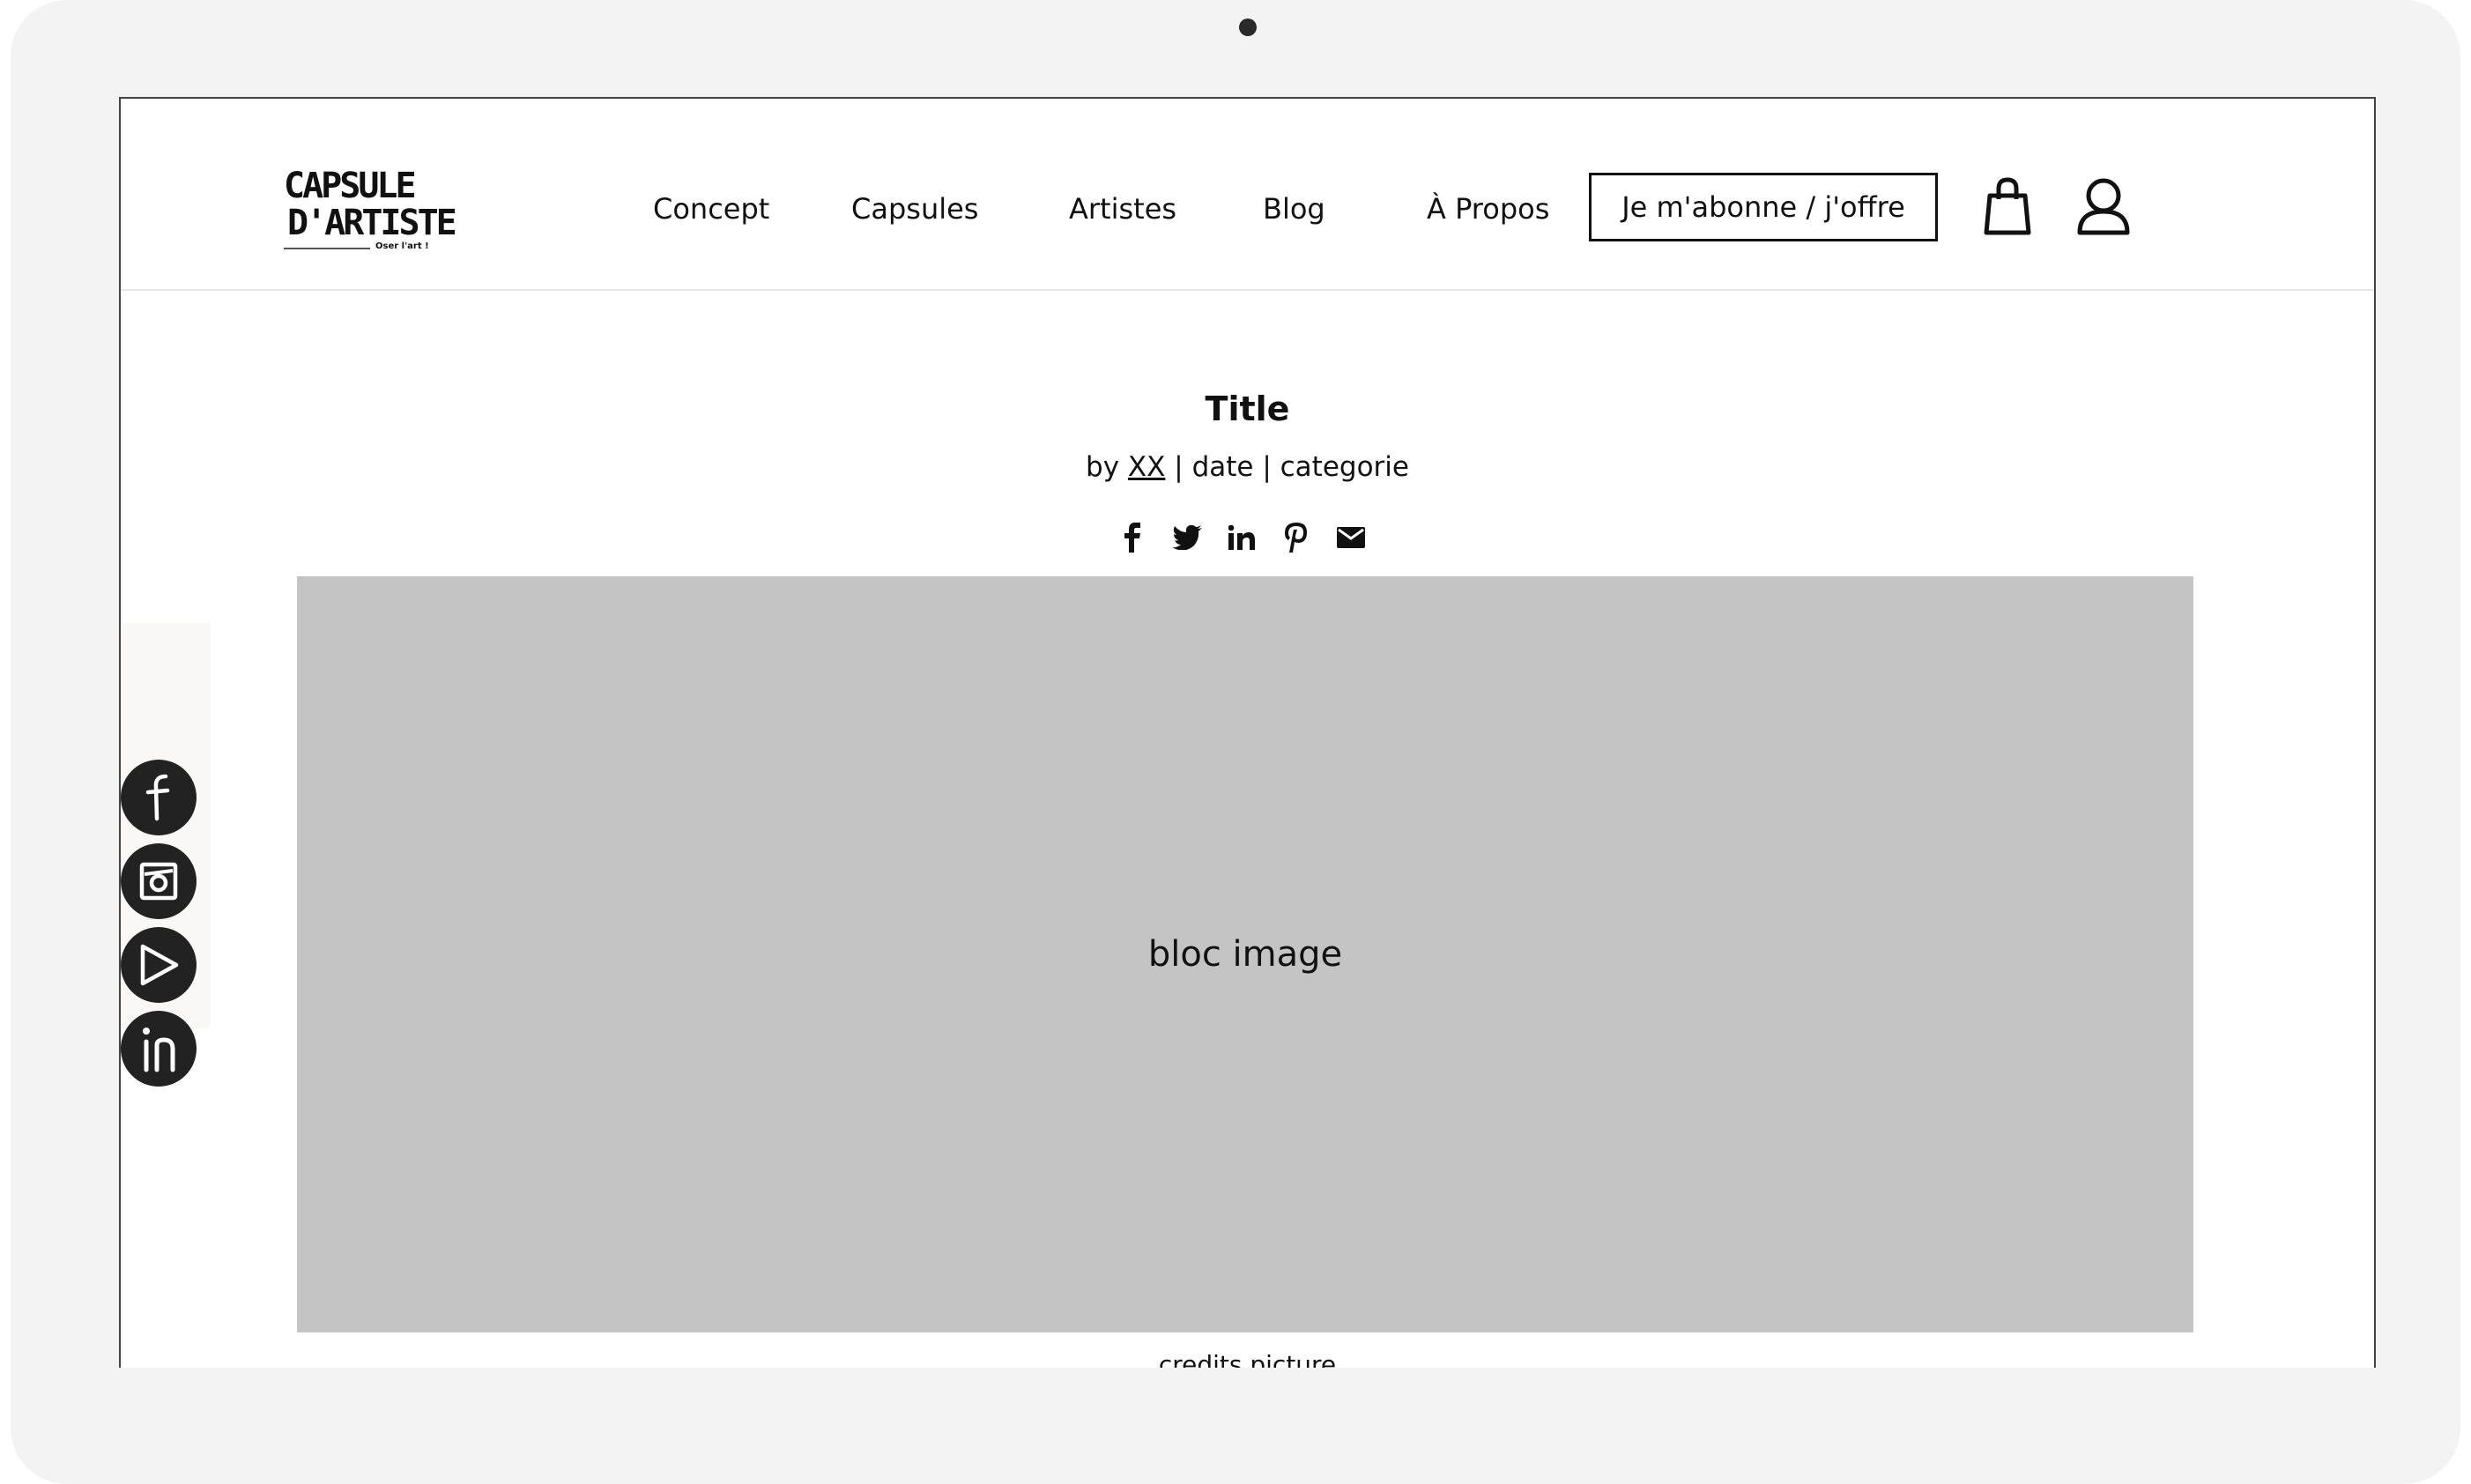 The image size is (2471, 1484). I want to click on nav-item-blog: Blog, so click(1294, 209).